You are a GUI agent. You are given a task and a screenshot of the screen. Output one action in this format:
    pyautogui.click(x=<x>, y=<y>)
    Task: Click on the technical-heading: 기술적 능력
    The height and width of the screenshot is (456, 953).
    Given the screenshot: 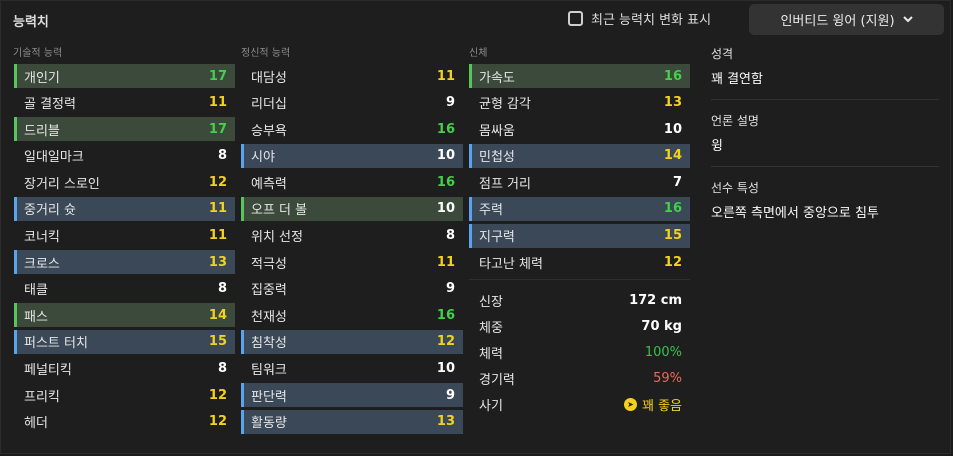 What is the action you would take?
    pyautogui.click(x=38, y=53)
    